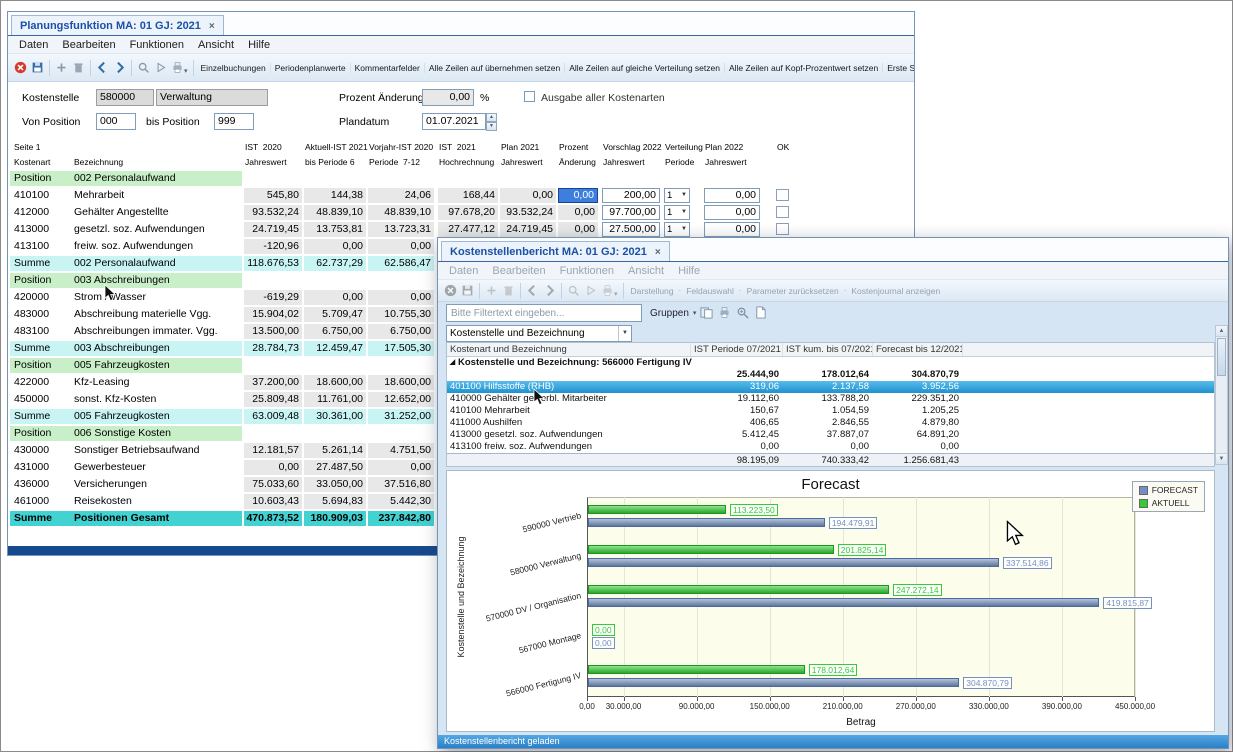 The width and height of the screenshot is (1233, 752). I want to click on toolbar-button-3: Alle Zeilen auf übernehmen setzen, so click(493, 67).